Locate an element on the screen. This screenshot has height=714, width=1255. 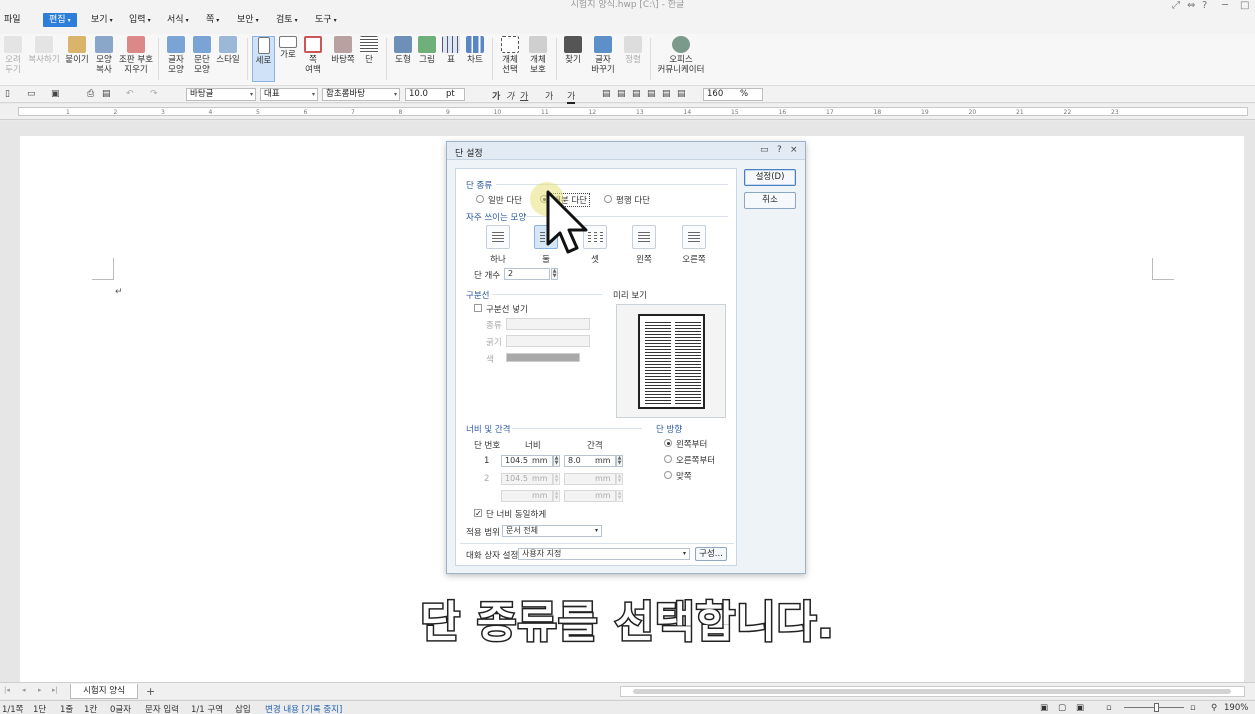
master-page-button: 바탕쪽 is located at coordinates (343, 50).